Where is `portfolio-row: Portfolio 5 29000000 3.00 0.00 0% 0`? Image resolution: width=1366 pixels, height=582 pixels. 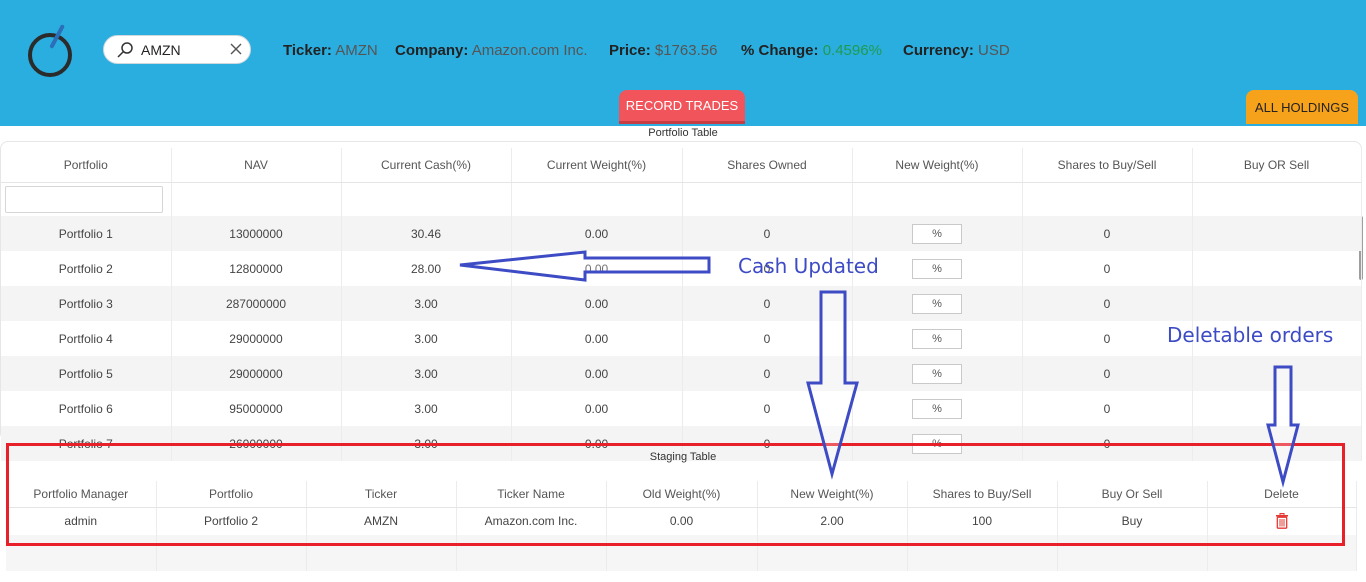
portfolio-row: Portfolio 5 29000000 3.00 0.00 0% 0 is located at coordinates (681, 373).